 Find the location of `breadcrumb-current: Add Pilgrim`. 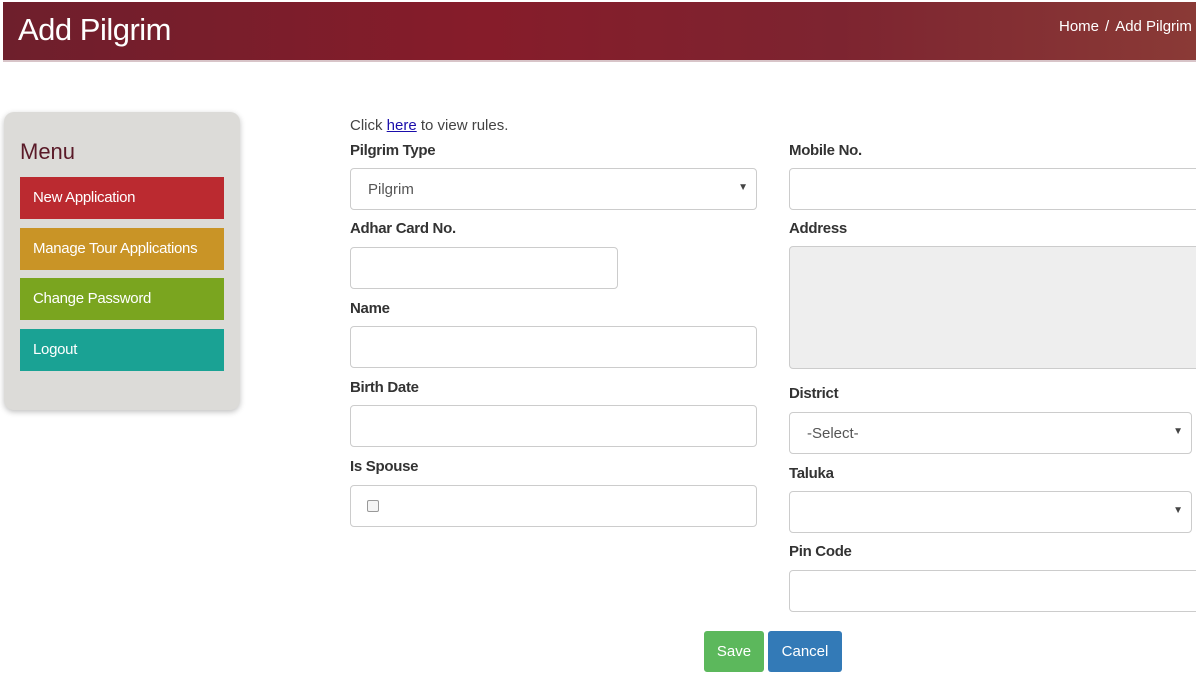

breadcrumb-current: Add Pilgrim is located at coordinates (1153, 26).